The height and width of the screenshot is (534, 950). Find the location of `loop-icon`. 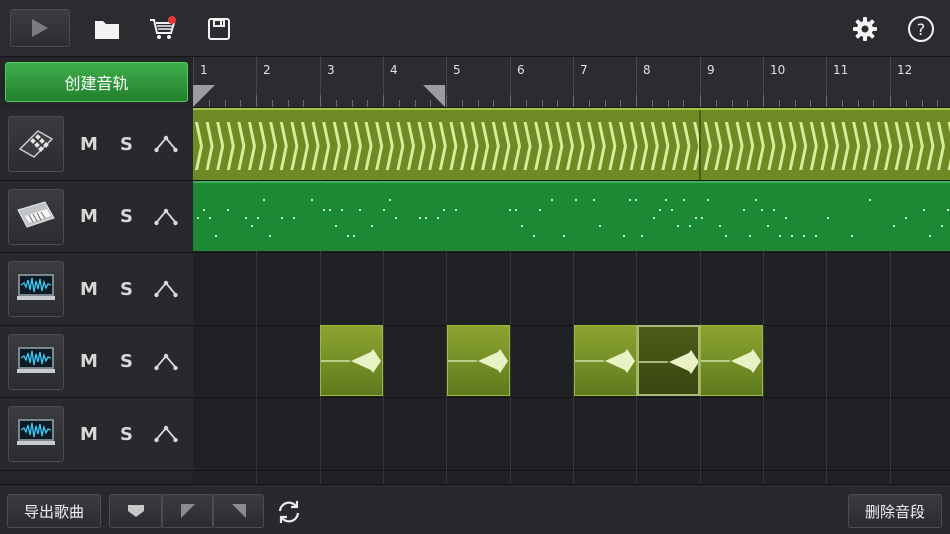

loop-icon is located at coordinates (289, 512).